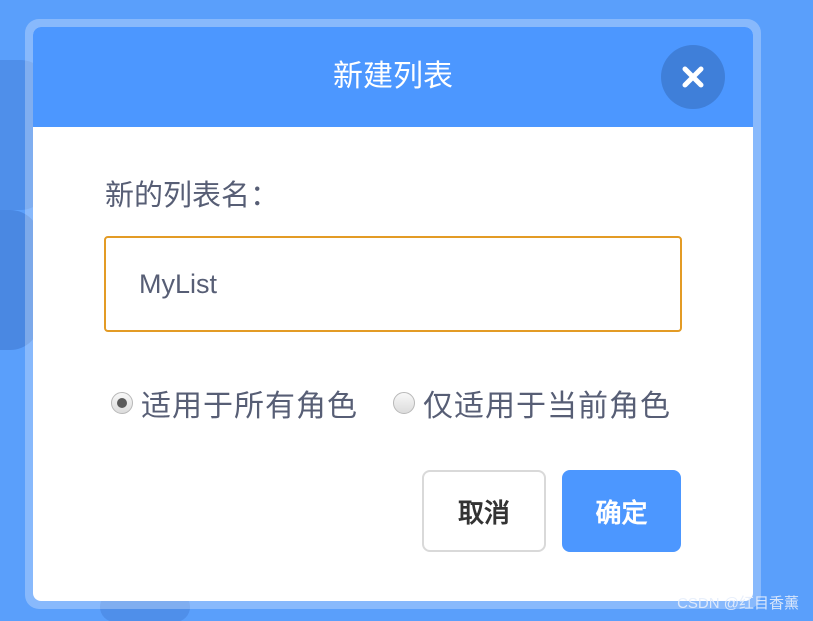 This screenshot has height=621, width=813. I want to click on radio-button-all-sprites, so click(122, 403).